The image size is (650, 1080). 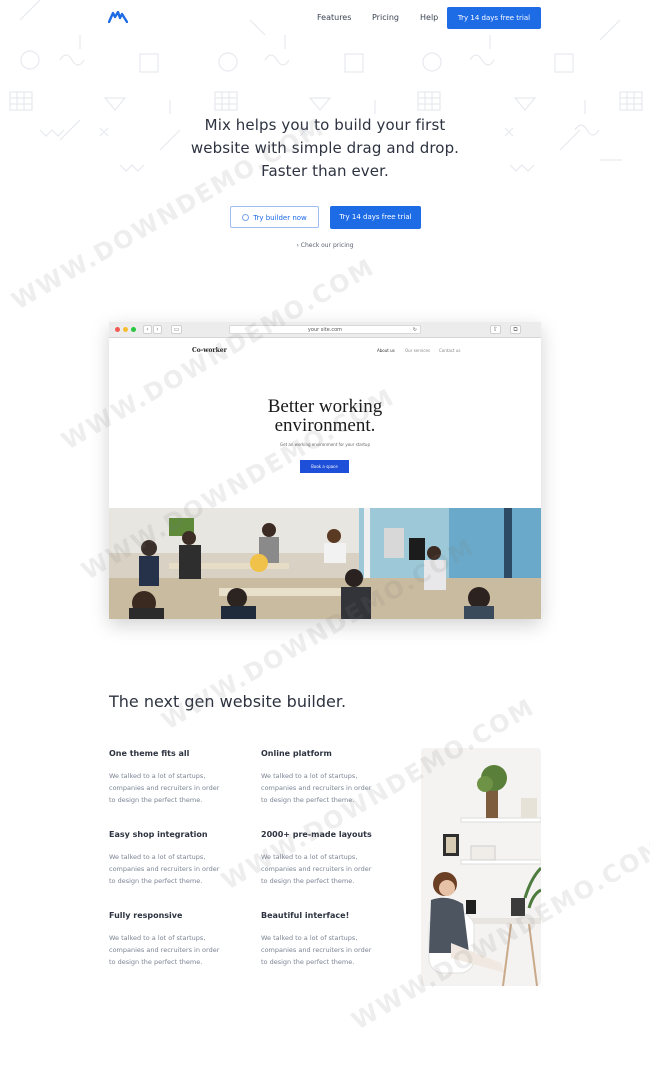 What do you see at coordinates (158, 834) in the screenshot?
I see `feature-title: Easy shop integration` at bounding box center [158, 834].